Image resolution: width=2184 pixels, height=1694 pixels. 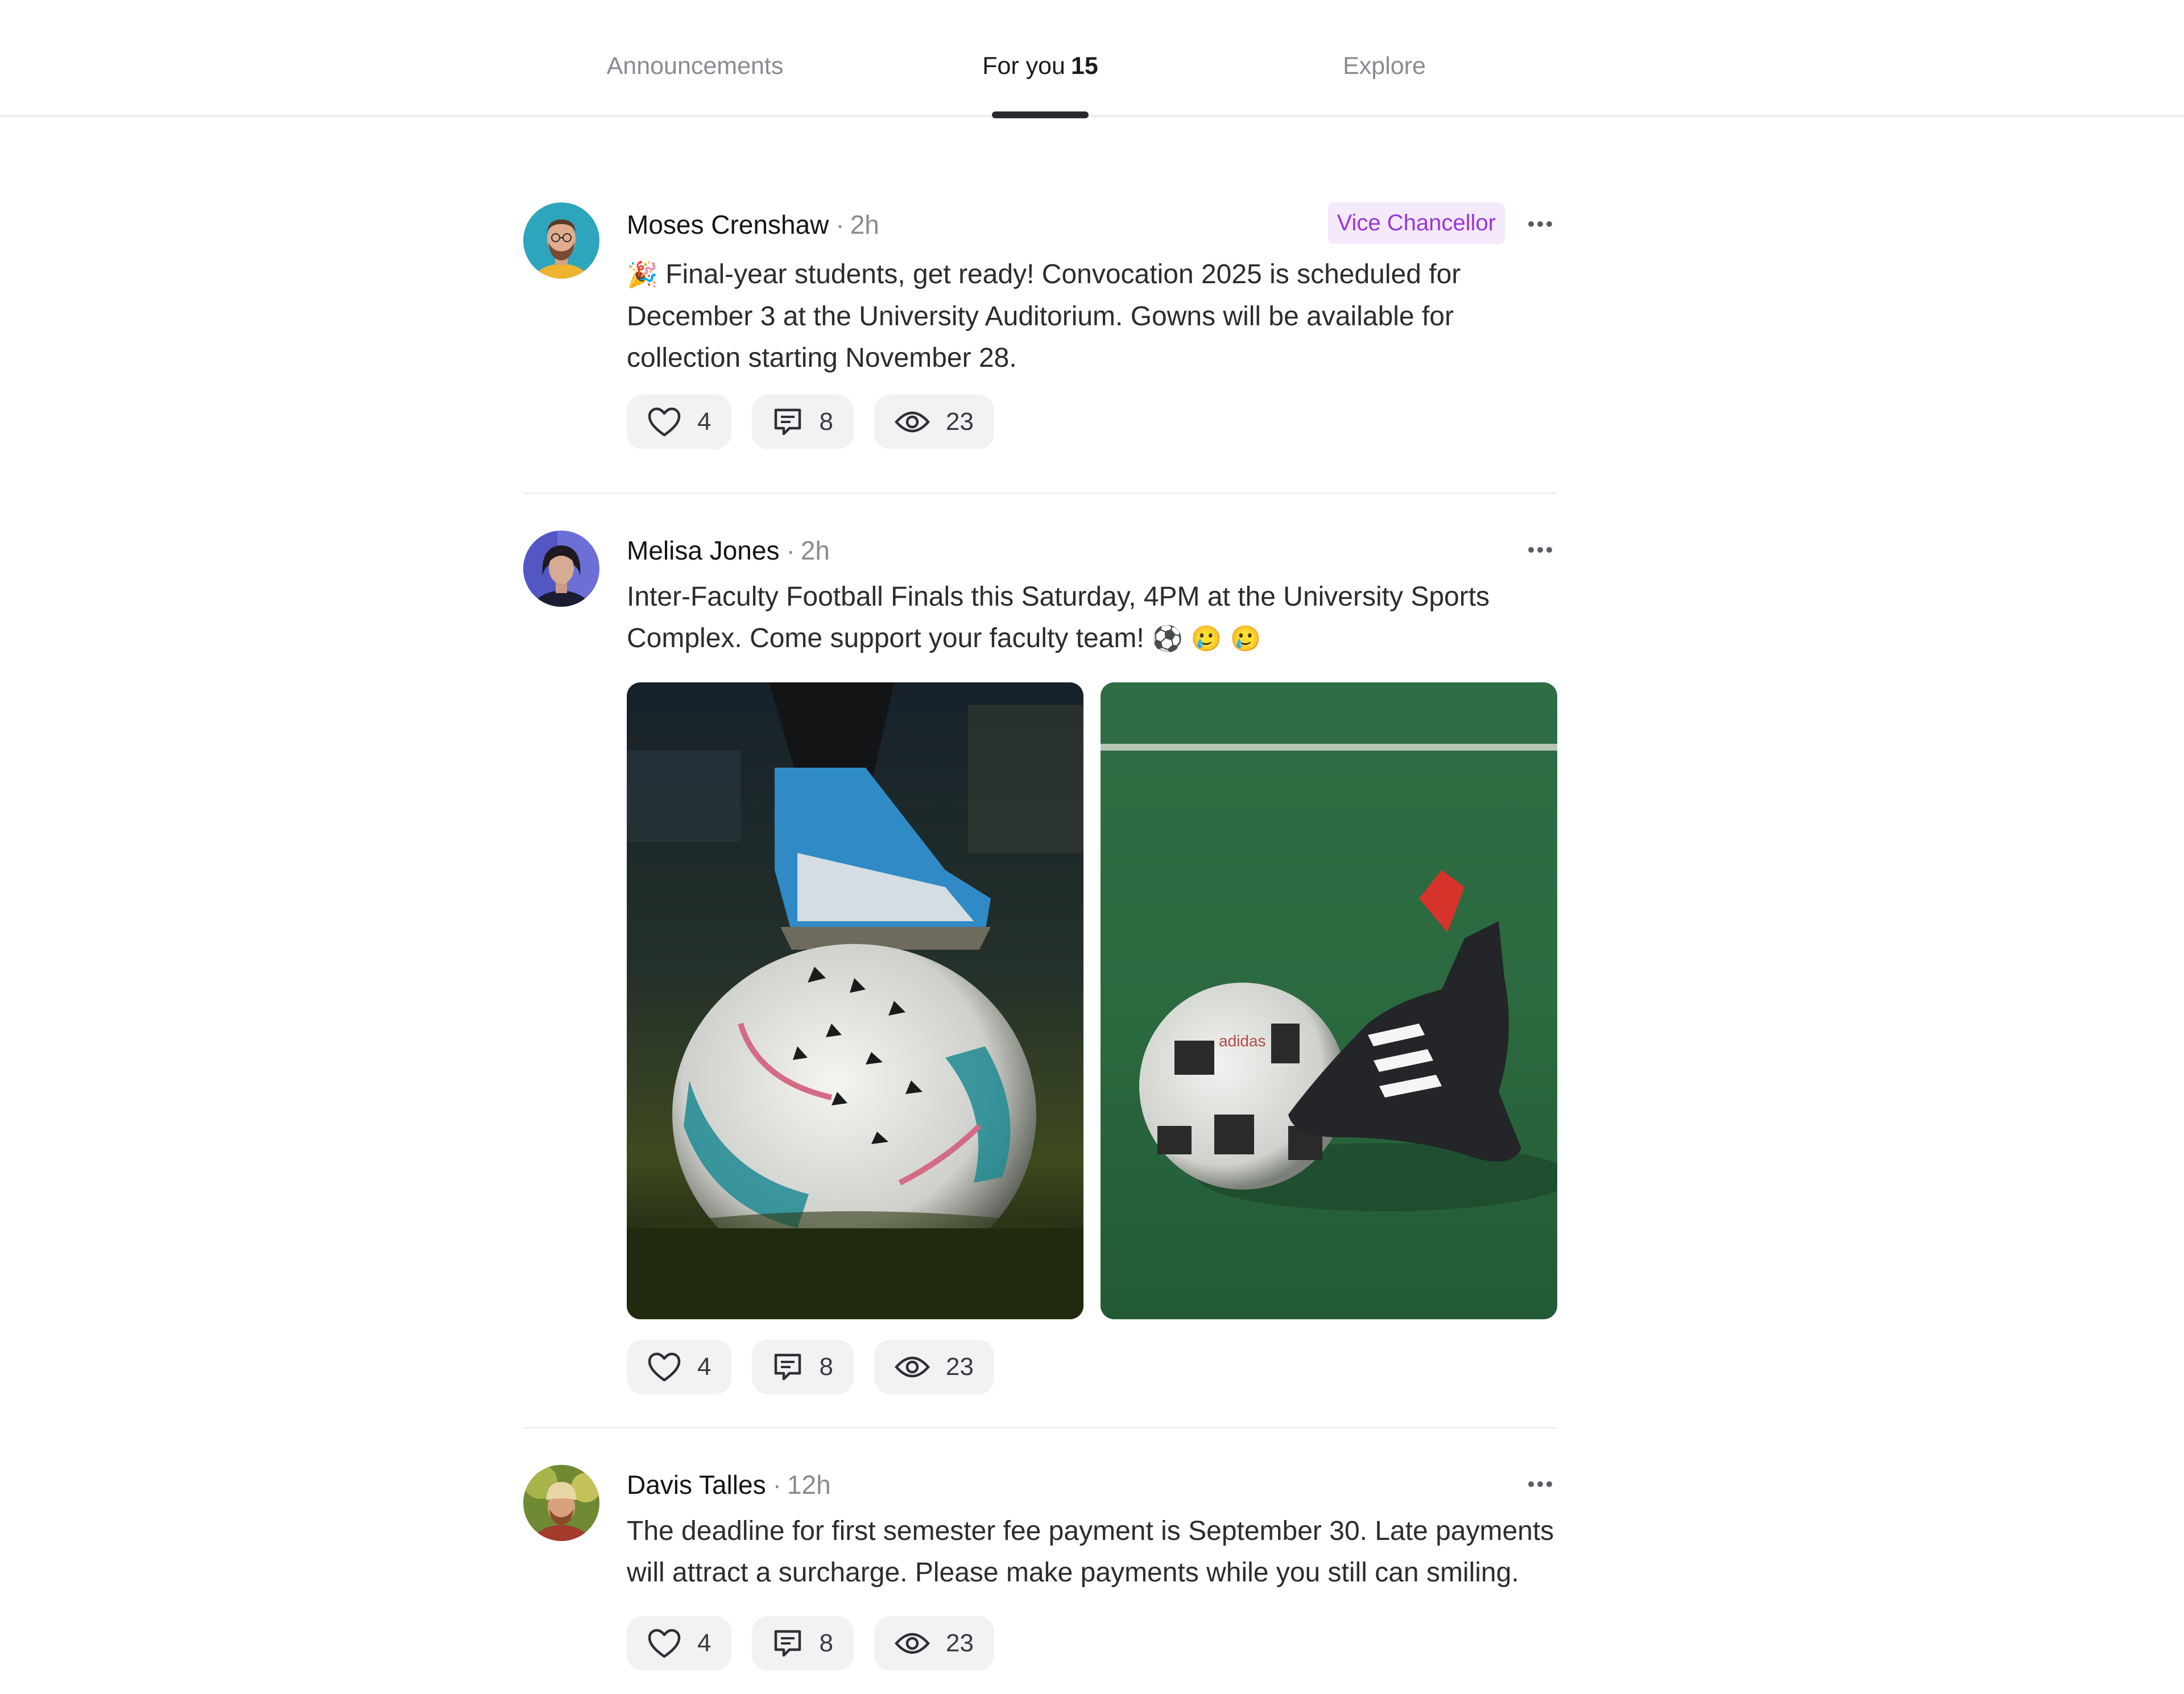 I want to click on football-foot-photo, so click(x=855, y=1000).